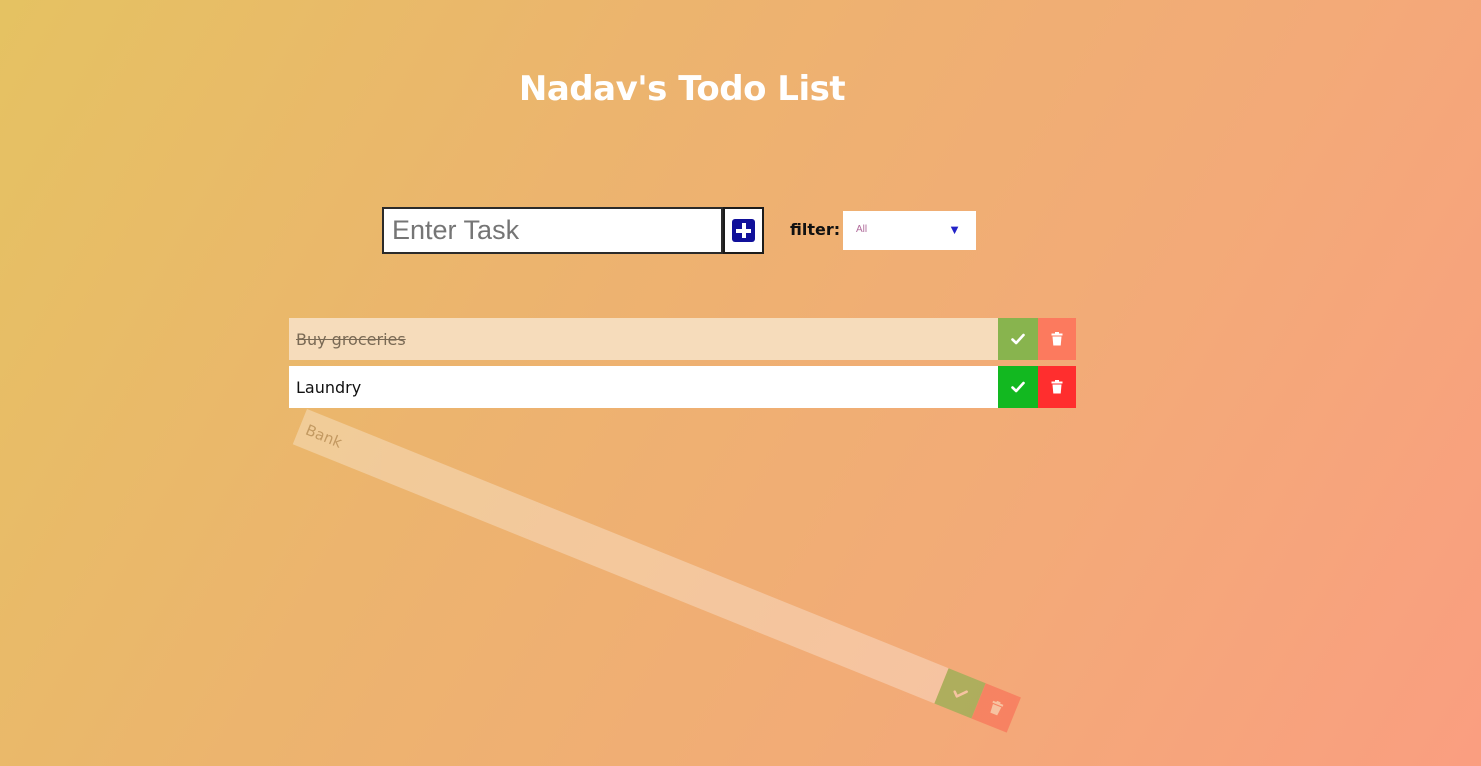  I want to click on todo-item-text: Buy groceries, so click(643, 339).